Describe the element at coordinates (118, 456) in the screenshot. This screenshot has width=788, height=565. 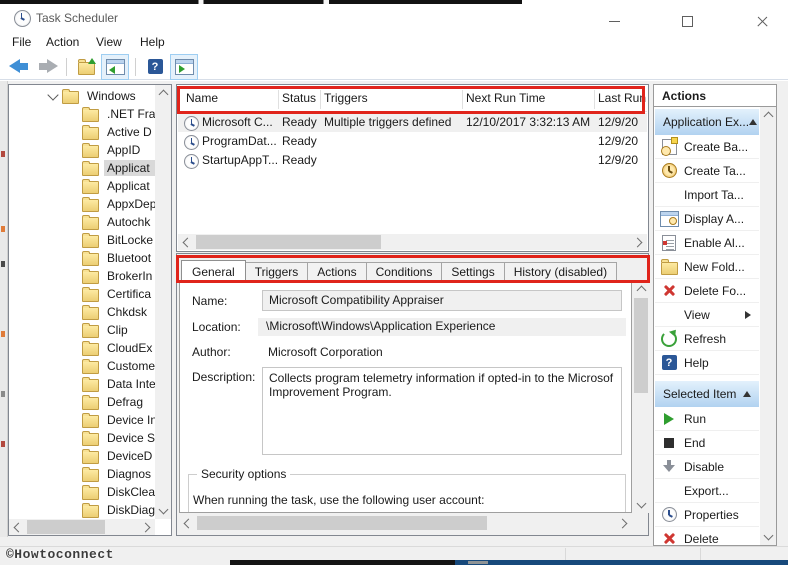
I see `tree-item: DeviceD` at that location.